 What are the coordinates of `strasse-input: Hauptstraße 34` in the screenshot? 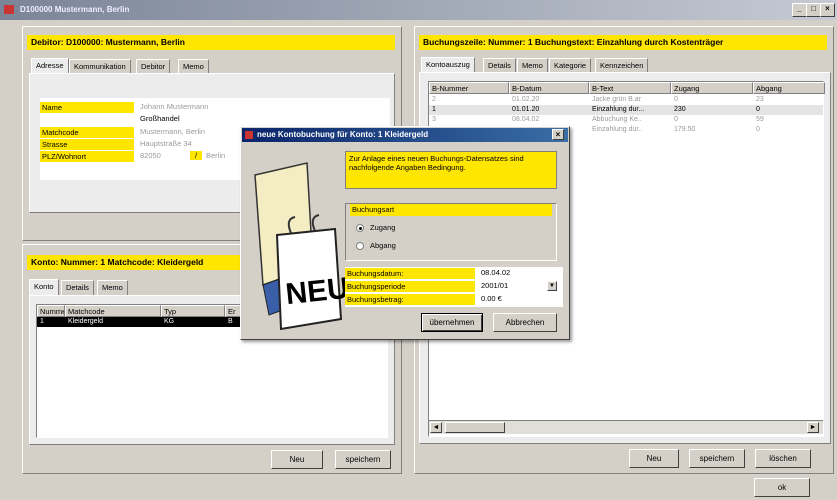 It's located at (166, 143).